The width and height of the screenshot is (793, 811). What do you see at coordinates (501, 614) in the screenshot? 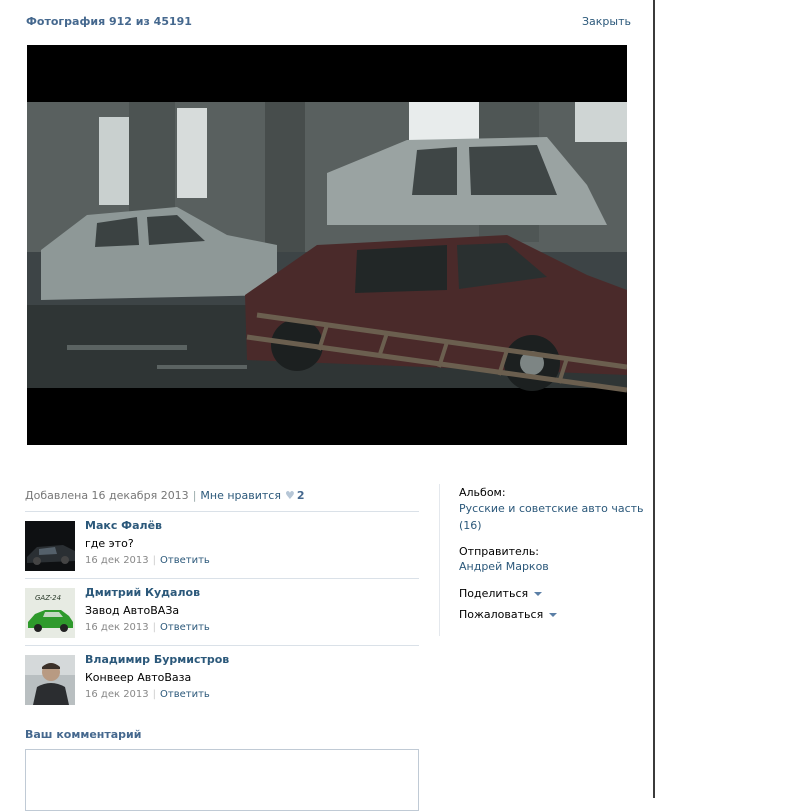
I see `report-label: Пожаловаться` at bounding box center [501, 614].